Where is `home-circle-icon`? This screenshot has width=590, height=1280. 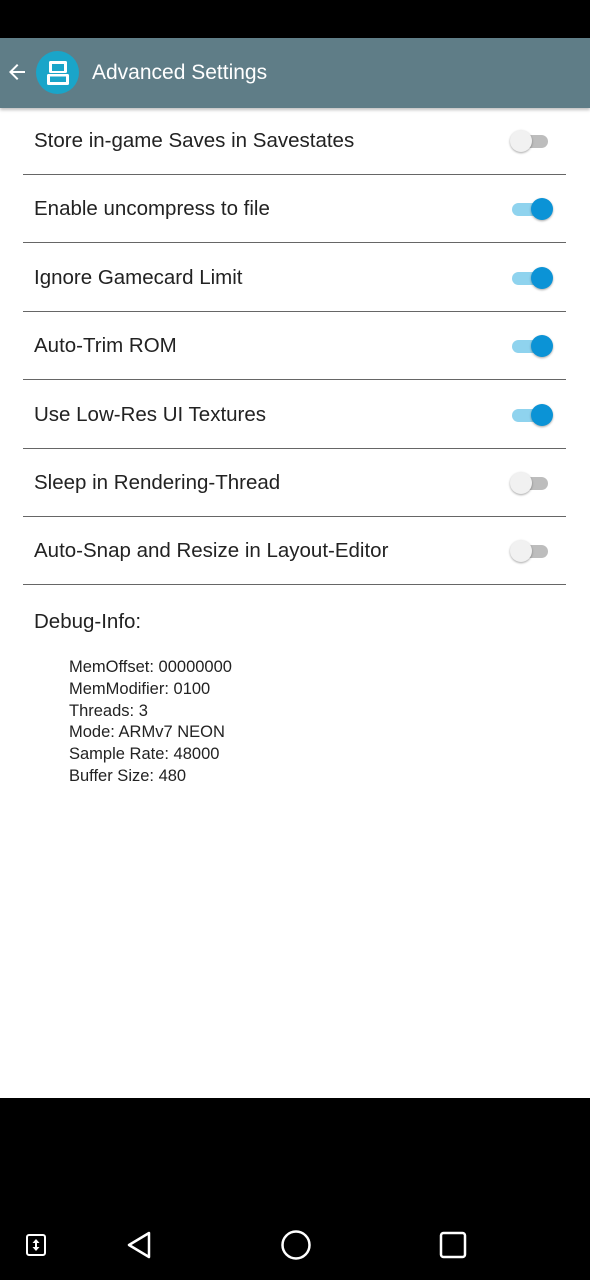 home-circle-icon is located at coordinates (296, 1245).